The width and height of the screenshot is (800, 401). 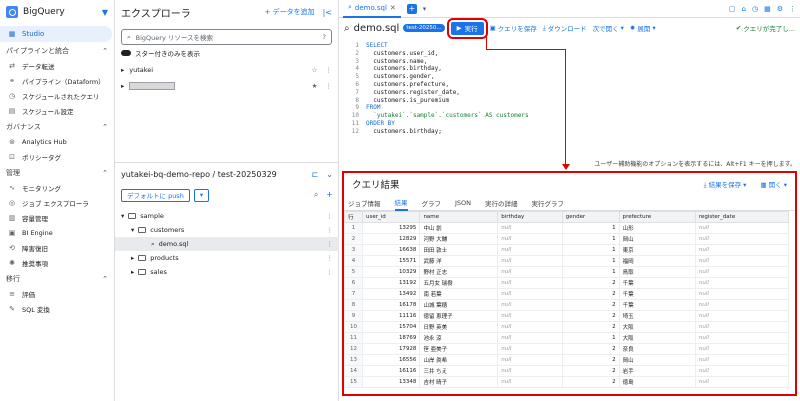 What do you see at coordinates (57, 141) in the screenshot?
I see `nav-analytics-hub: ⊛ Analytics Hub` at bounding box center [57, 141].